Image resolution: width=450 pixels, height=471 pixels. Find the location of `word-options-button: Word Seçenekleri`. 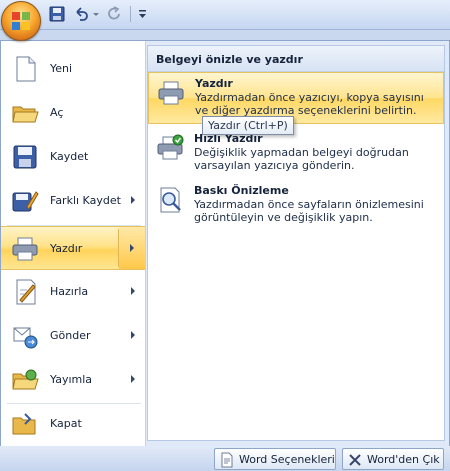

word-options-button: Word Seçenekleri is located at coordinates (275, 459).